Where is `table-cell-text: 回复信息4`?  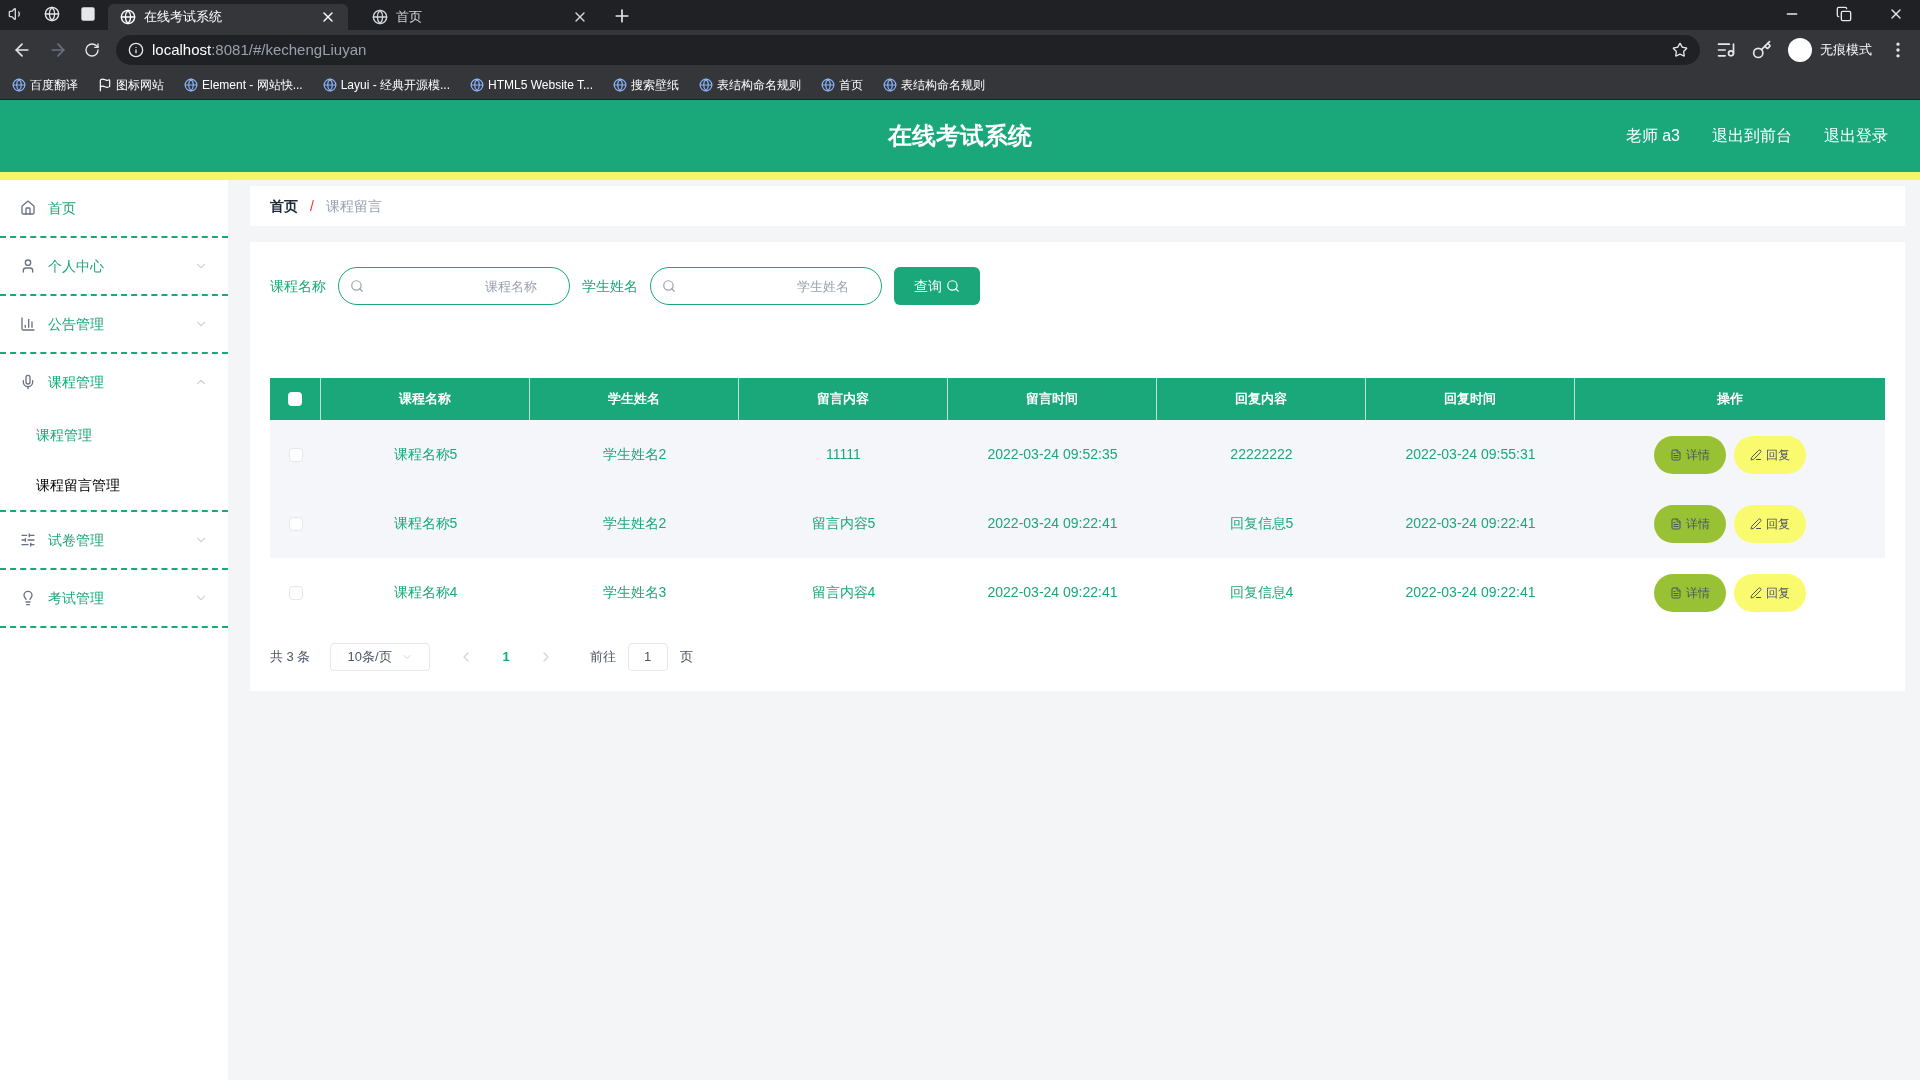
table-cell-text: 回复信息4 is located at coordinates (1261, 592).